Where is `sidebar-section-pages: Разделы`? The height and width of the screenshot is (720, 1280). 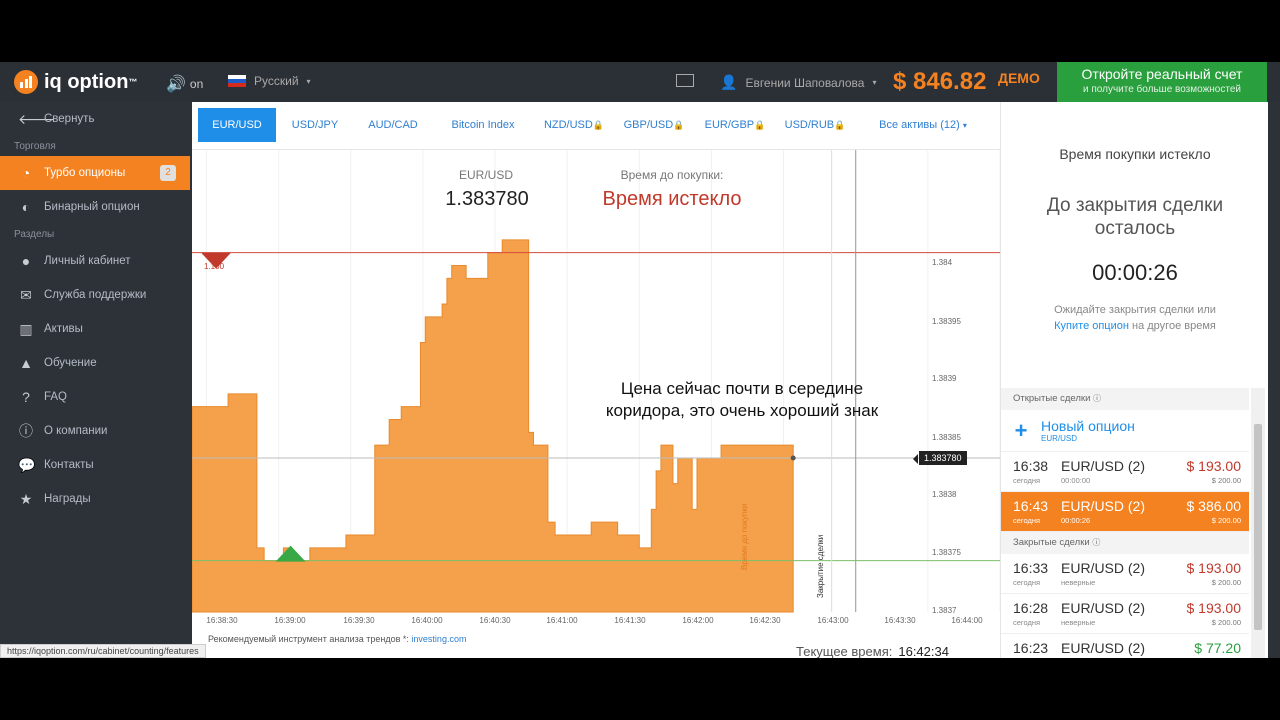 sidebar-section-pages: Разделы is located at coordinates (34, 234).